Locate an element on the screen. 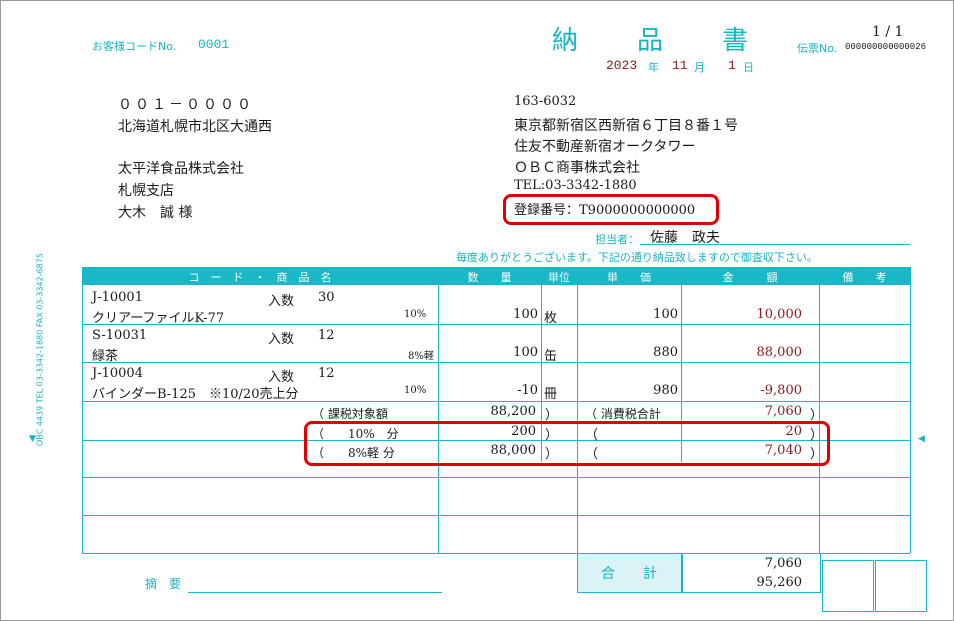 This screenshot has height=621, width=954. item-unit: 冊 is located at coordinates (551, 394).